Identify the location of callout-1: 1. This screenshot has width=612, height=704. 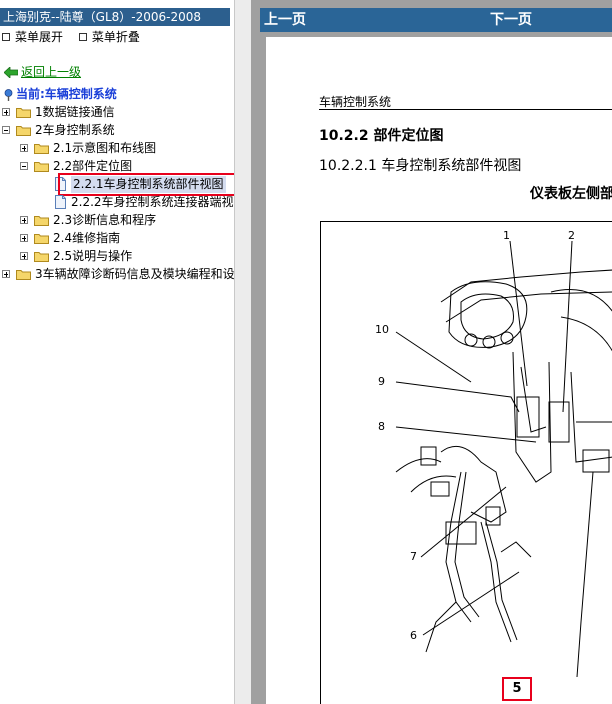
(506, 235).